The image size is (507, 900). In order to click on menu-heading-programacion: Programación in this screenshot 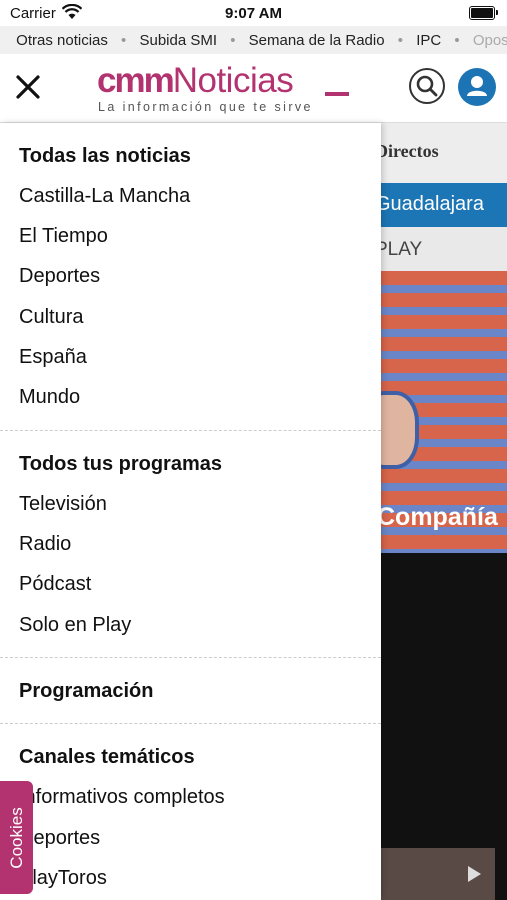, I will do `click(86, 691)`.